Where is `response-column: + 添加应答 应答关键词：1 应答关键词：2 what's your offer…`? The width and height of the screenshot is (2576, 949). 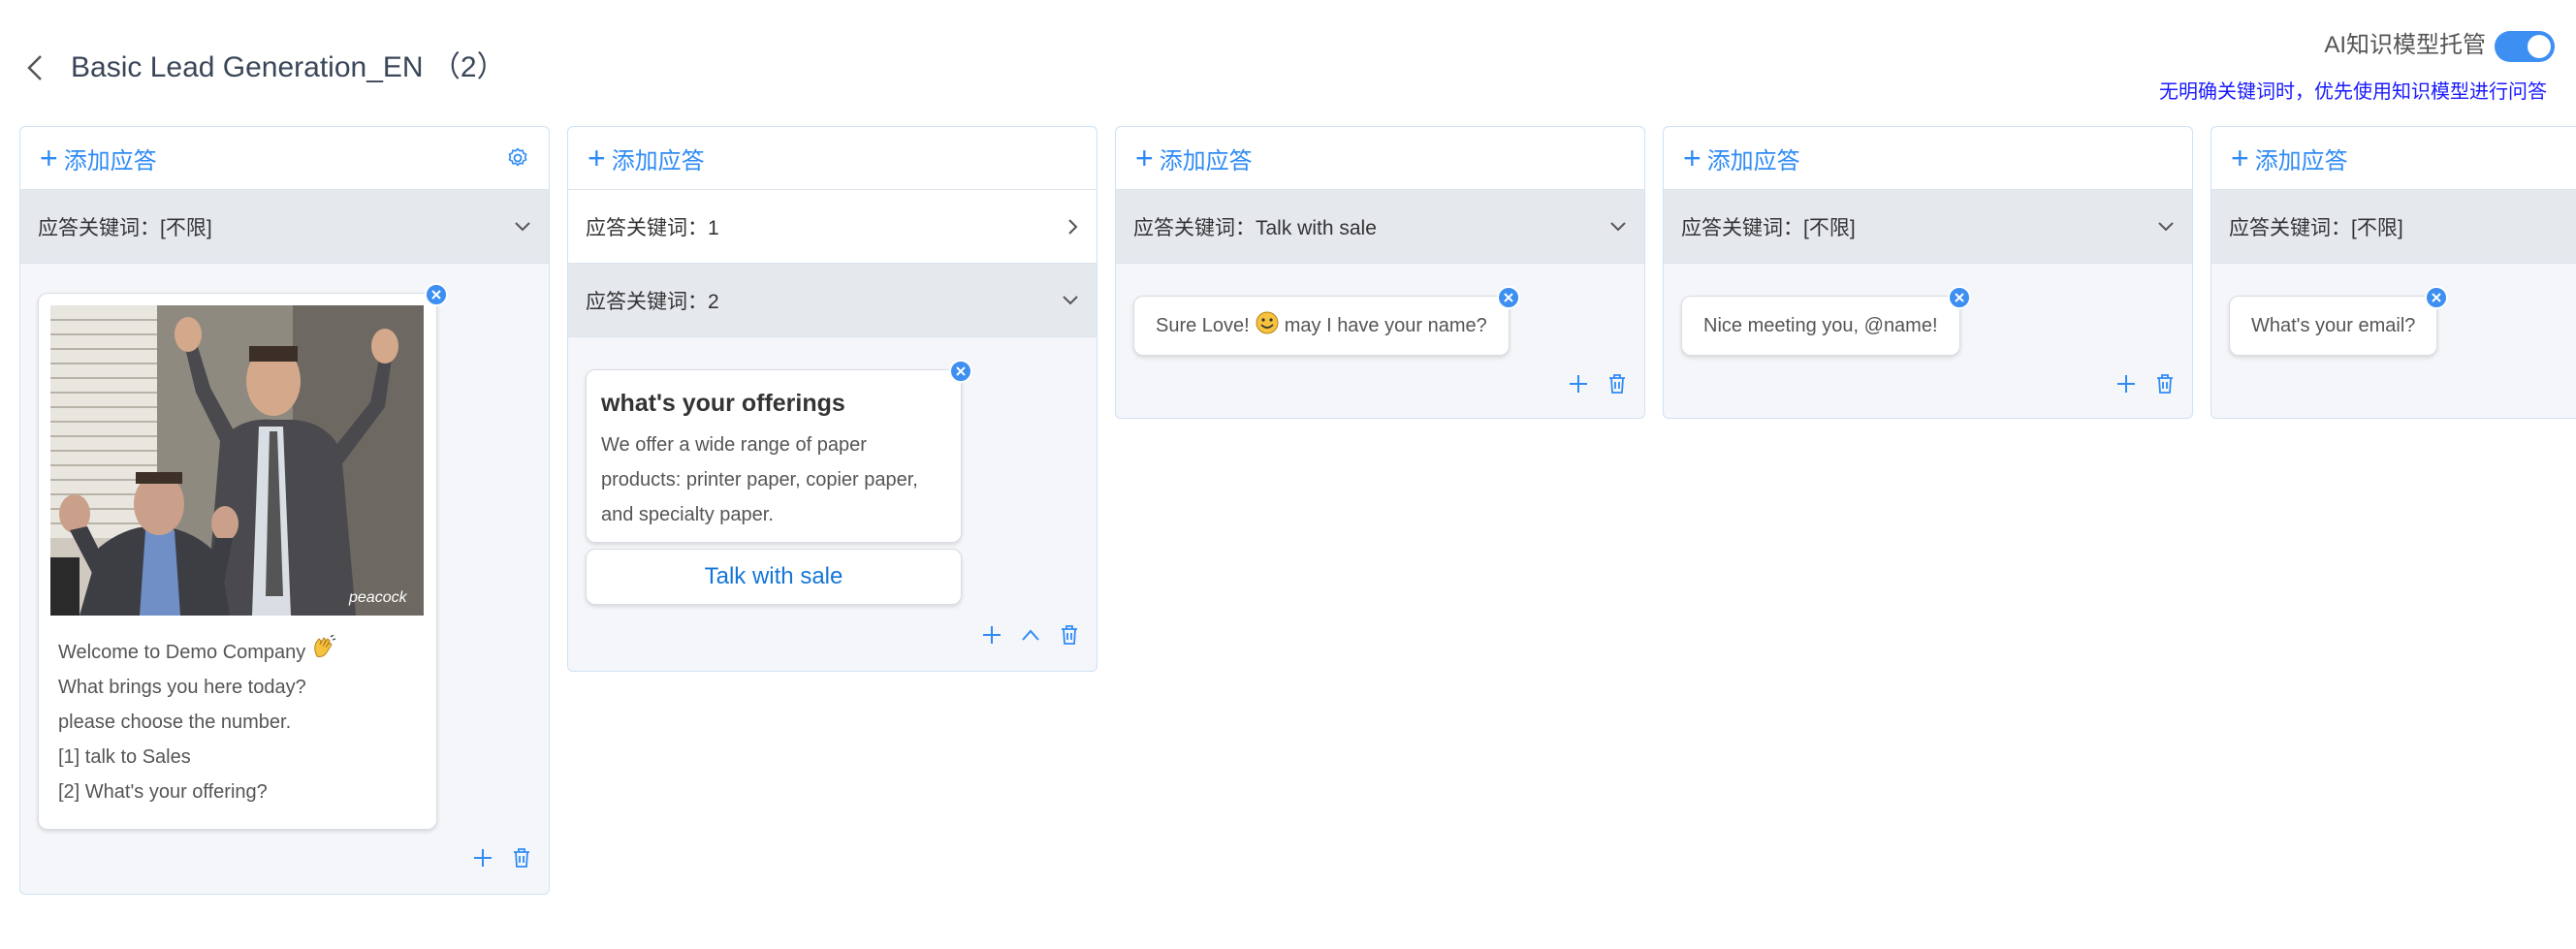
response-column: + 添加应答 应答关键词：1 应答关键词：2 what's your offer… is located at coordinates (832, 399).